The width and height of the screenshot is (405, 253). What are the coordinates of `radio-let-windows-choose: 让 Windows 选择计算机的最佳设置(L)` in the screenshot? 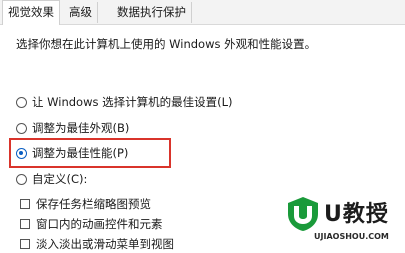 It's located at (124, 102).